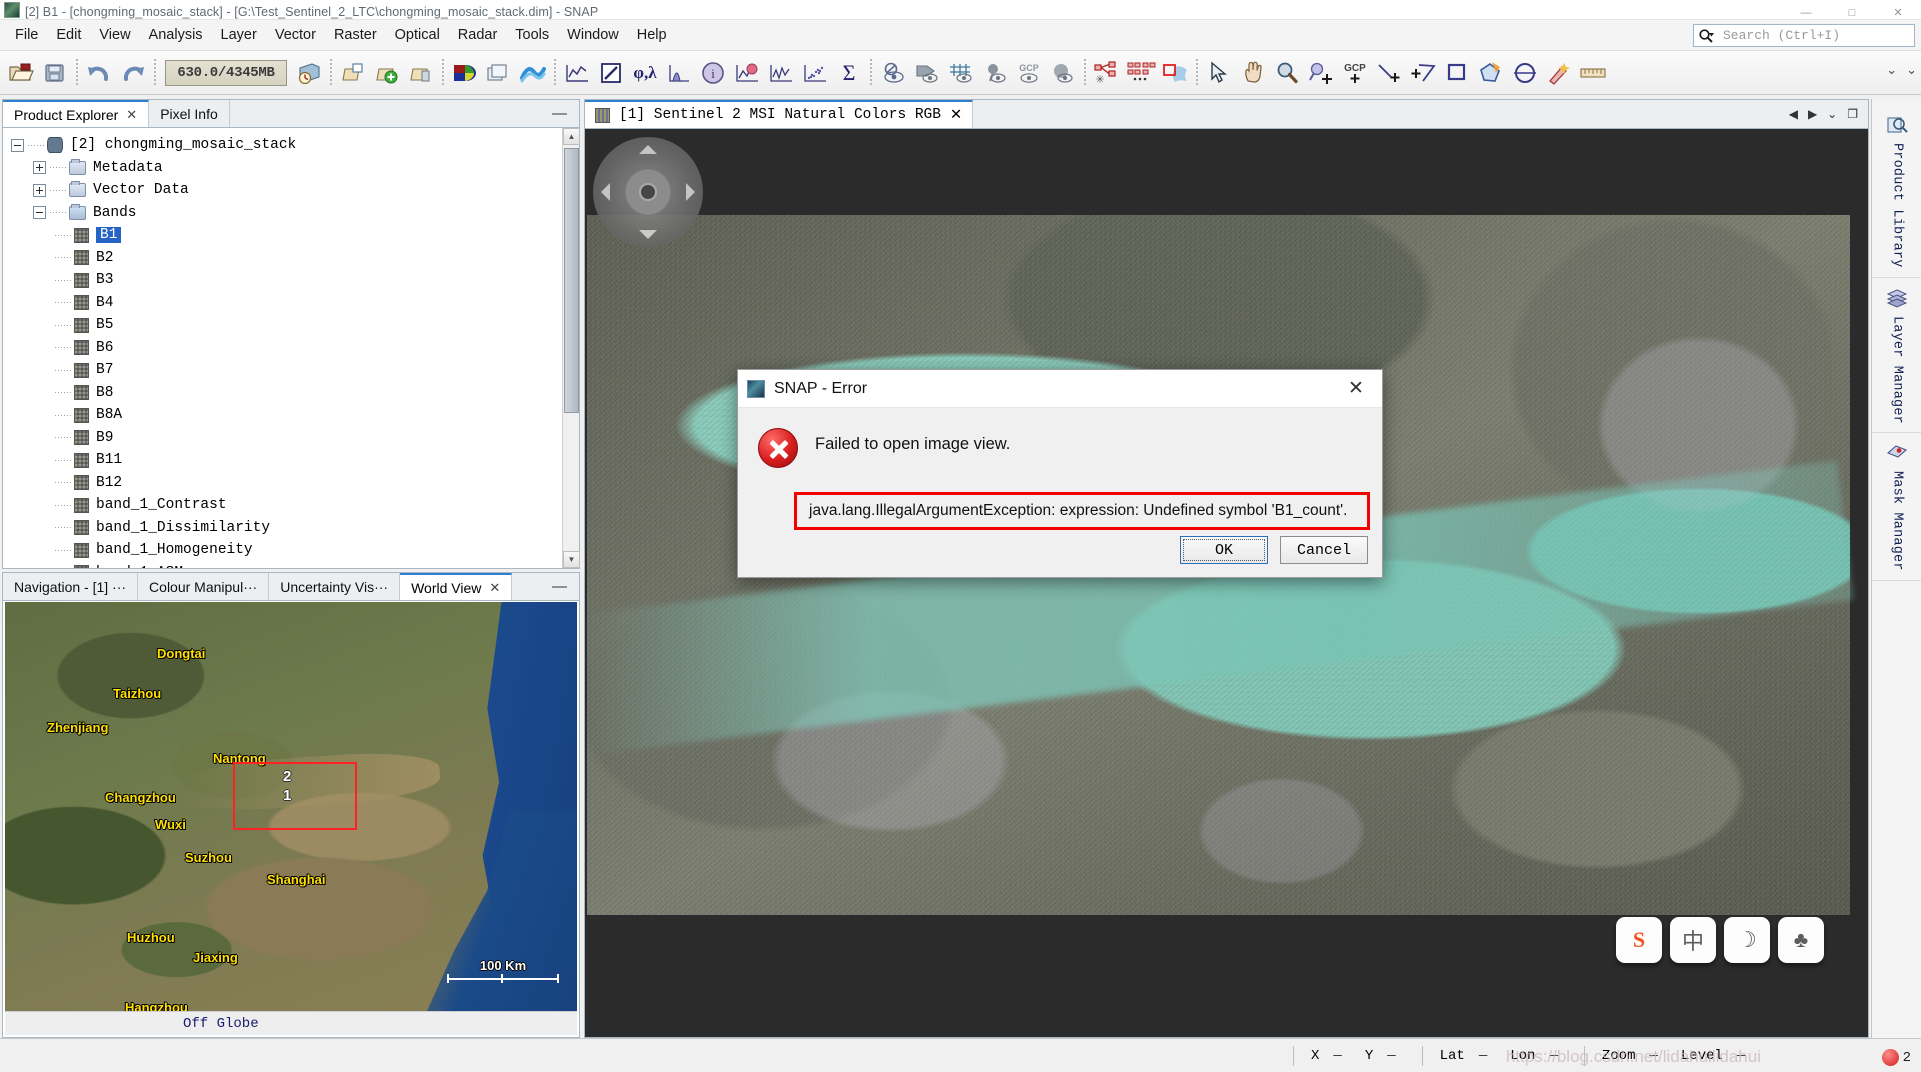  Describe the element at coordinates (226, 72) in the screenshot. I see `memory-indicator: 630.0/4345MB` at that location.